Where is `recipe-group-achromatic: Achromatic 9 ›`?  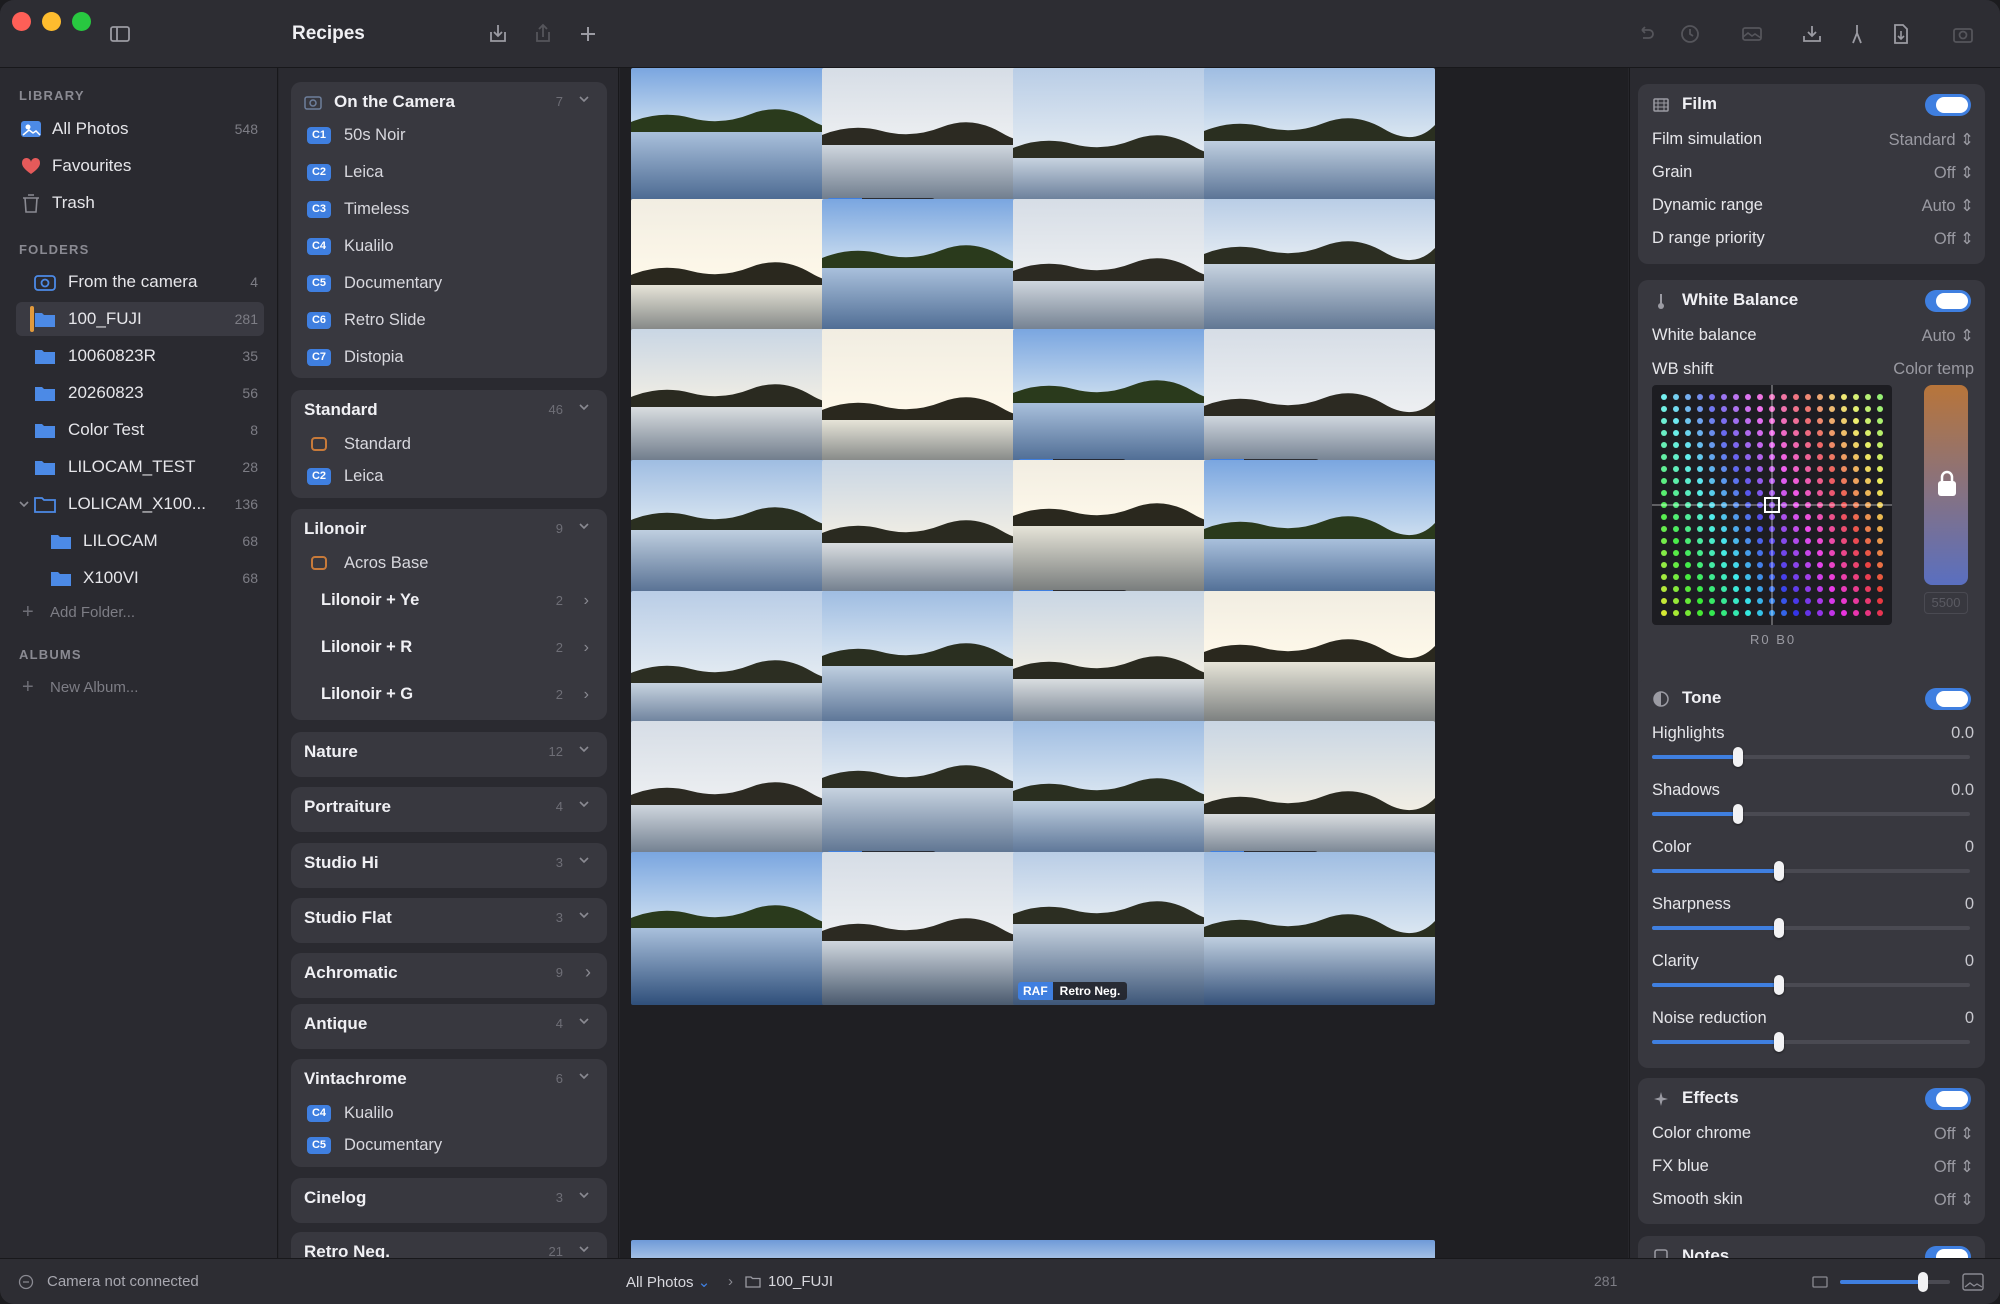
recipe-group-achromatic: Achromatic 9 › is located at coordinates (449, 975).